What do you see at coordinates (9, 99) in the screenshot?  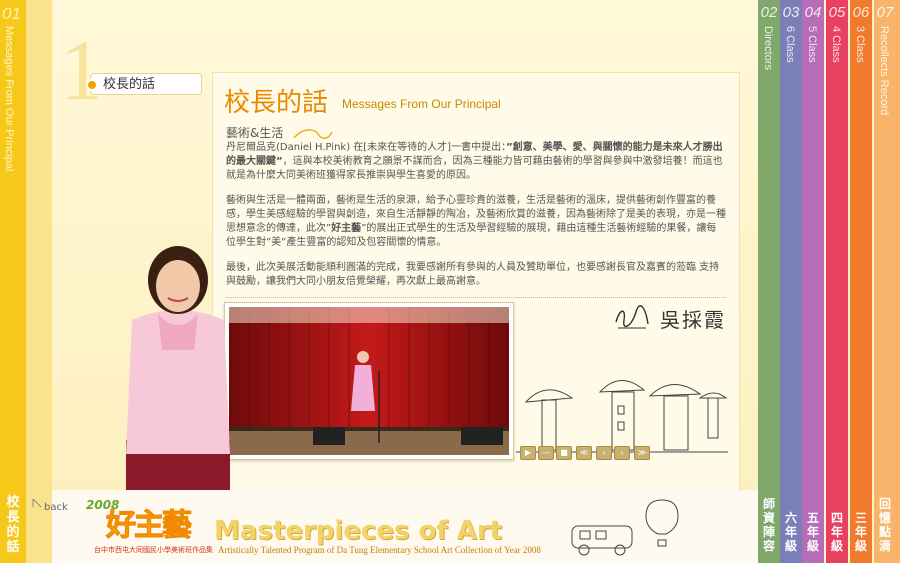 I see `tab-english-label: Messages From Our Principal` at bounding box center [9, 99].